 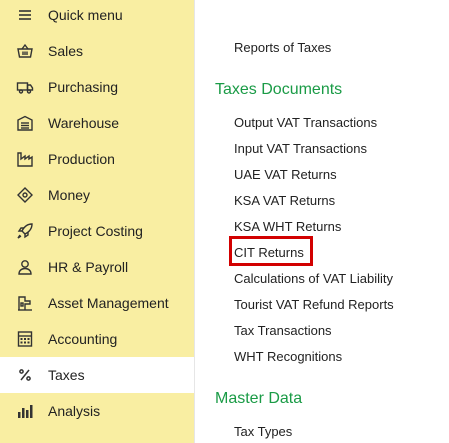 What do you see at coordinates (97, 195) in the screenshot?
I see `sidebar-item-money: Money` at bounding box center [97, 195].